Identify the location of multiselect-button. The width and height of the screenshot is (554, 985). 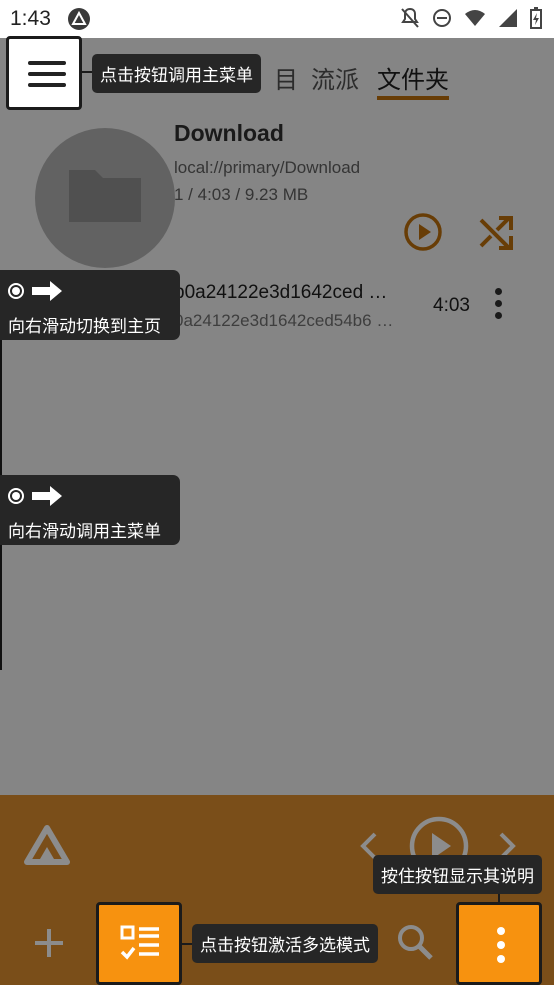
(139, 943).